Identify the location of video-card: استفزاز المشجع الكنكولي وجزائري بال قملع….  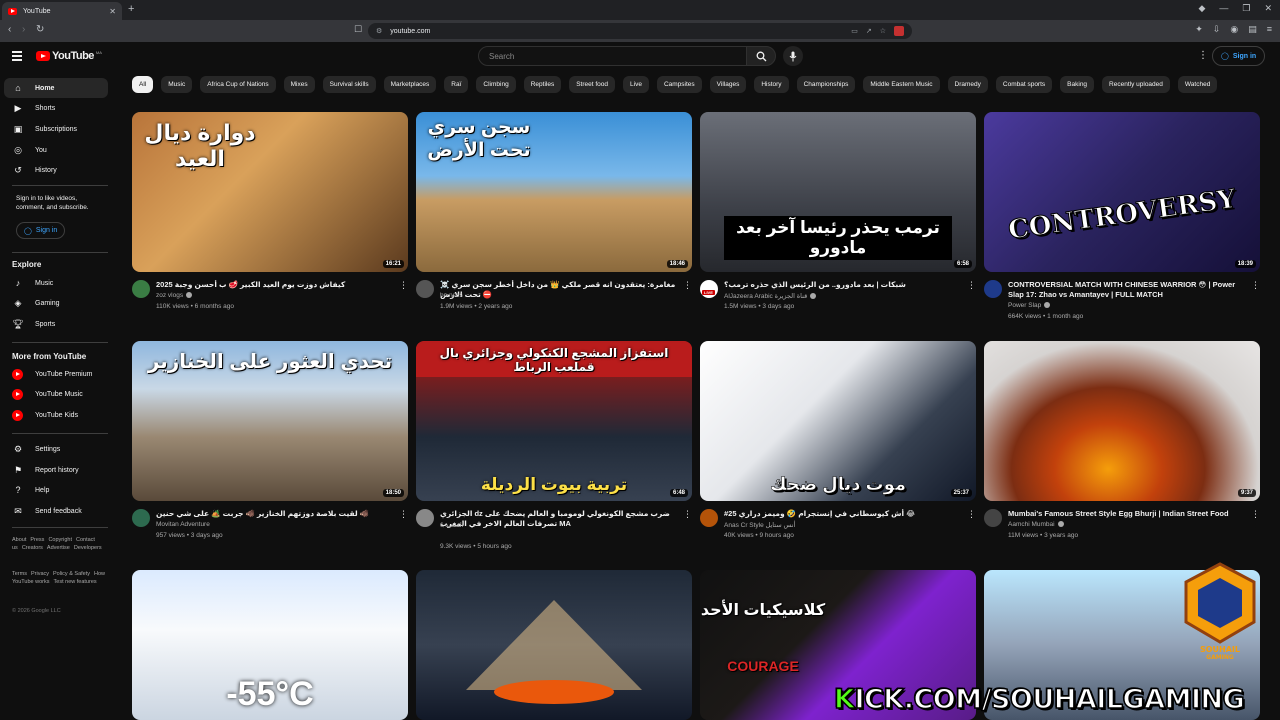
(554, 451).